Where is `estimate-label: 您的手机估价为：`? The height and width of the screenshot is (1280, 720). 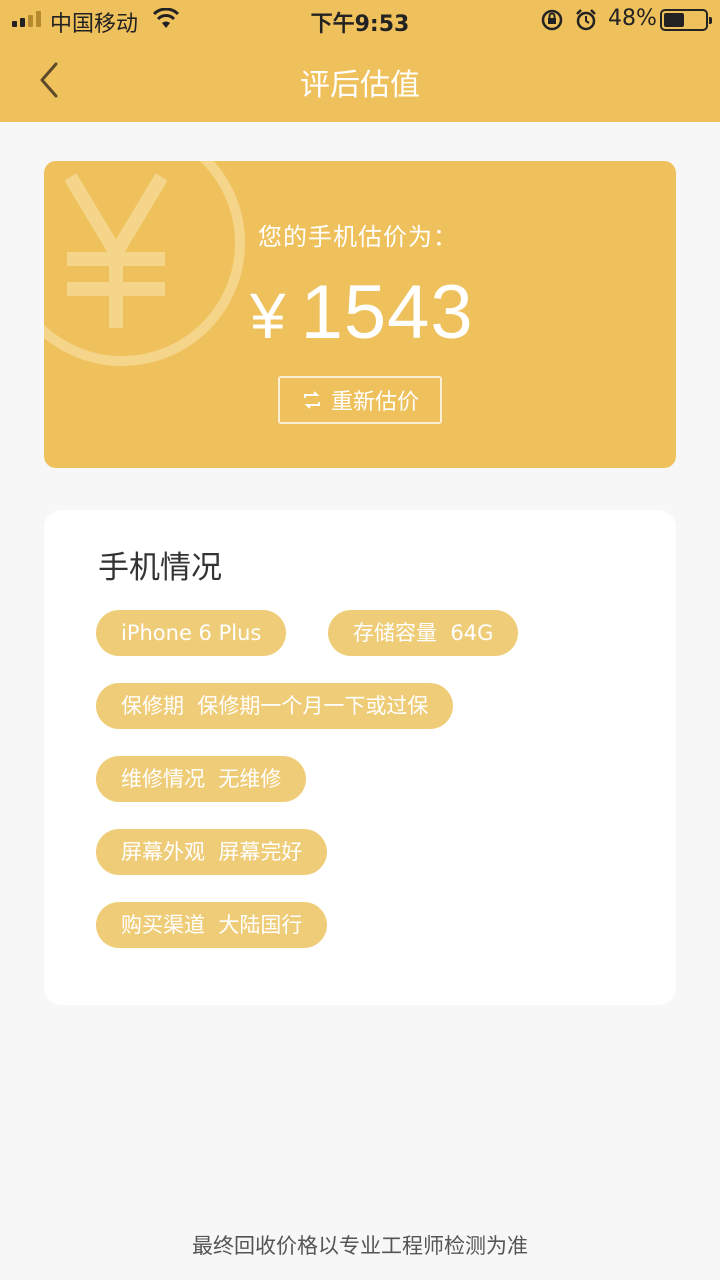 estimate-label: 您的手机估价为： is located at coordinates (358, 237).